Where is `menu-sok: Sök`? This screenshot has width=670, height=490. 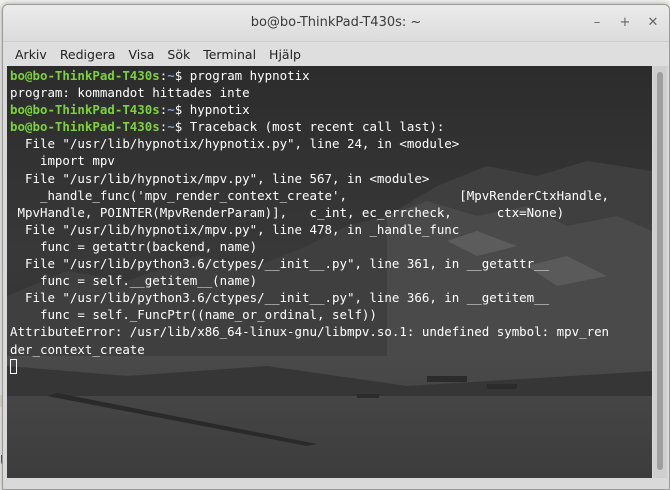 menu-sok: Sök is located at coordinates (178, 54).